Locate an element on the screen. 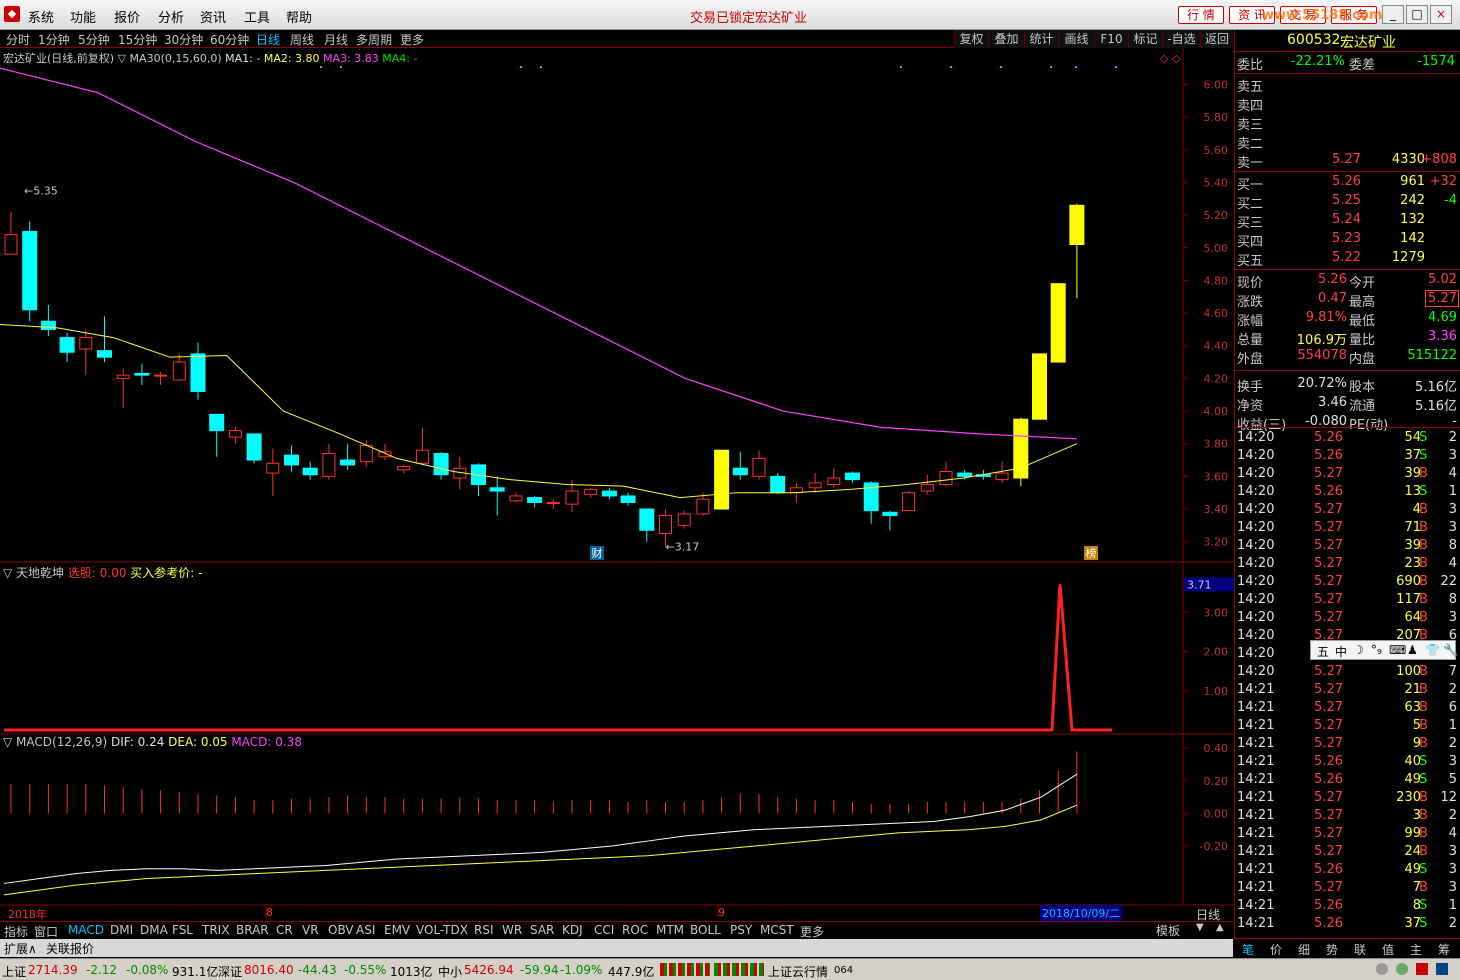 Image resolution: width=1460 pixels, height=980 pixels. menu-tools: 工具 is located at coordinates (257, 16).